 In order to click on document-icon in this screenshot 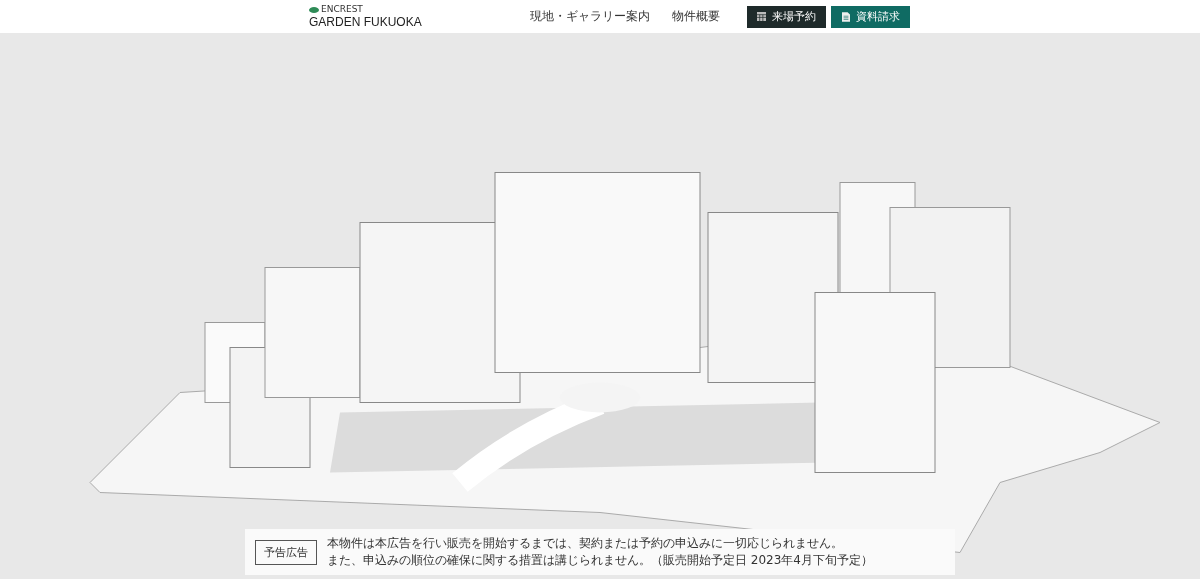, I will do `click(845, 16)`.